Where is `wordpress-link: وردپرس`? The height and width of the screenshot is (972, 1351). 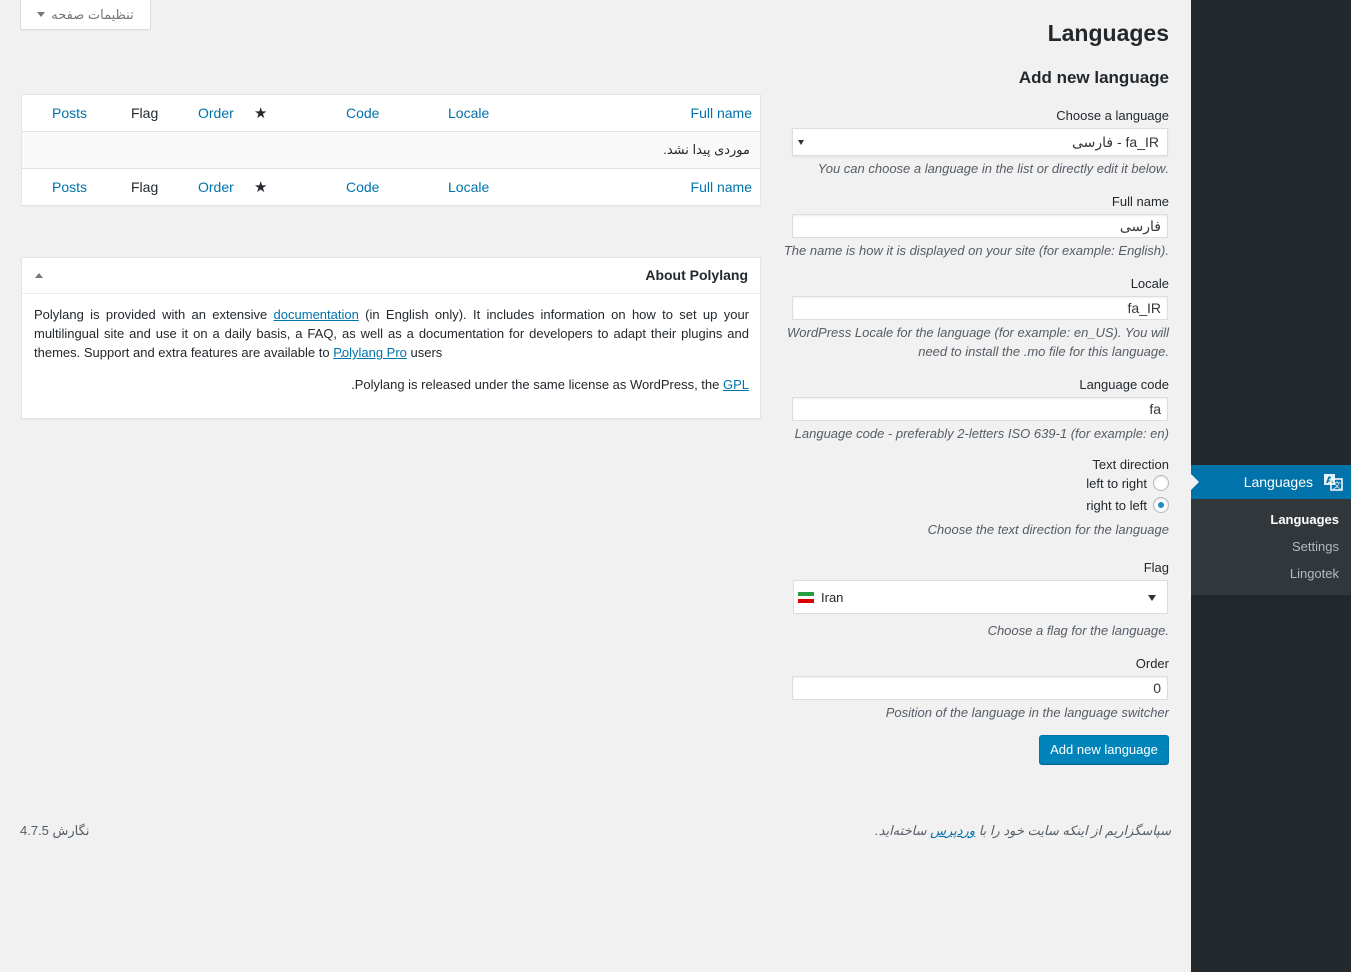 wordpress-link: وردپرس is located at coordinates (952, 830).